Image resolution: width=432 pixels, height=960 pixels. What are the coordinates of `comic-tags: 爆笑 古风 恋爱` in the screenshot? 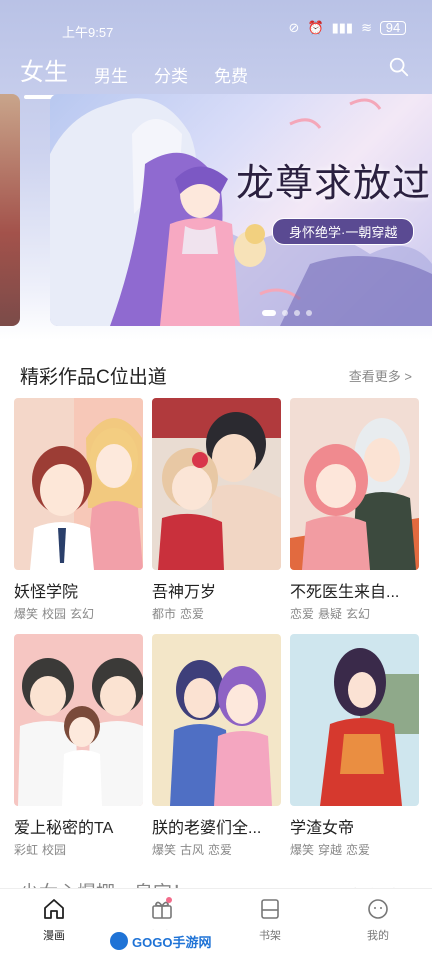 It's located at (216, 849).